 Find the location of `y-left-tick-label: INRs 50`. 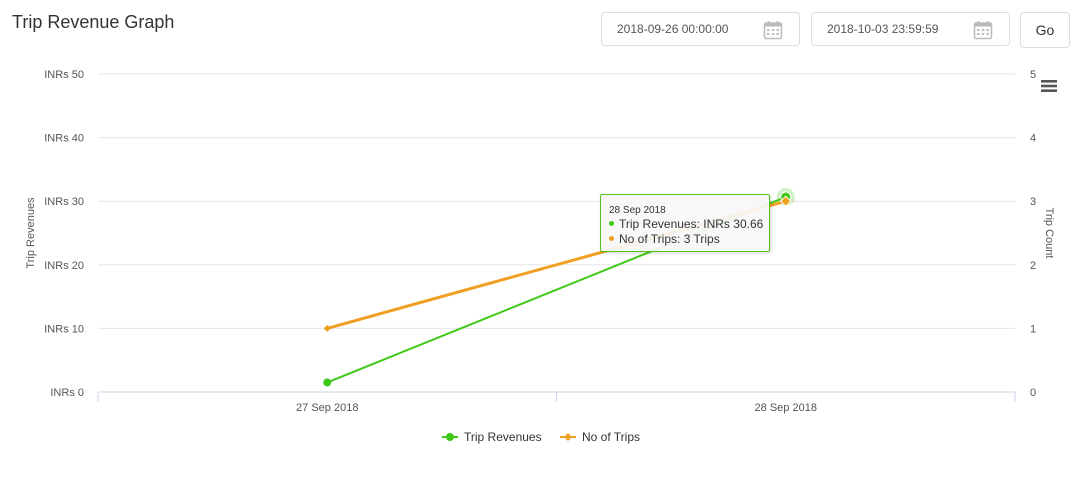

y-left-tick-label: INRs 50 is located at coordinates (64, 75).